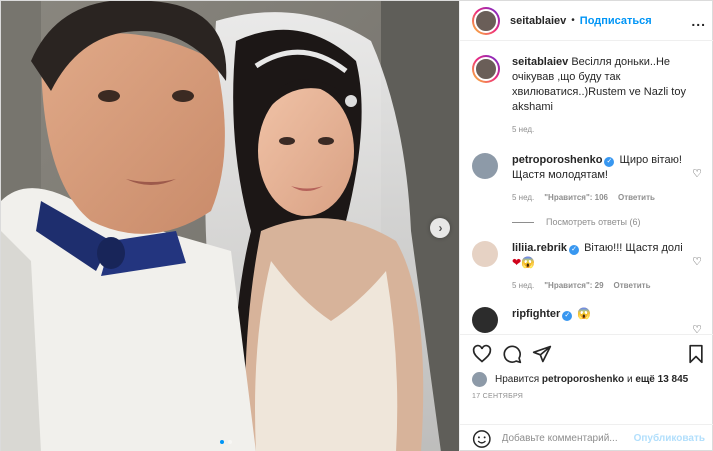 This screenshot has width=713, height=451. What do you see at coordinates (542, 354) in the screenshot?
I see `share-icon` at bounding box center [542, 354].